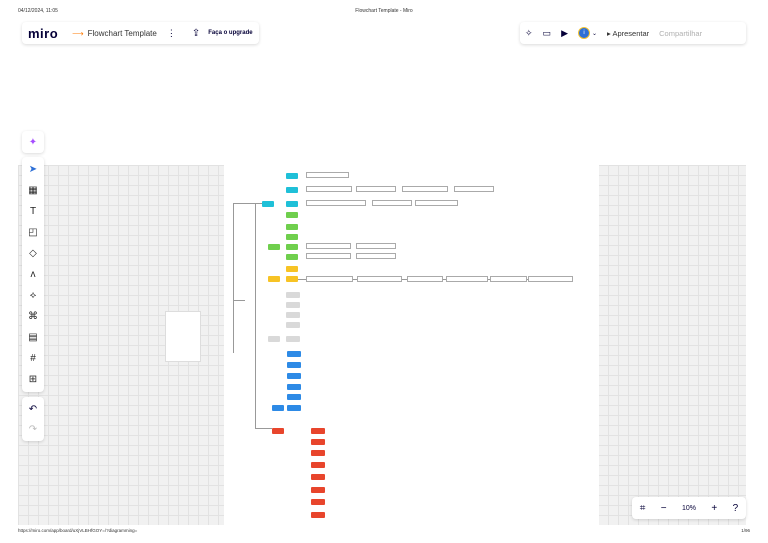  Describe the element at coordinates (33, 295) in the screenshot. I see `connector-icon: ⟡` at that location.